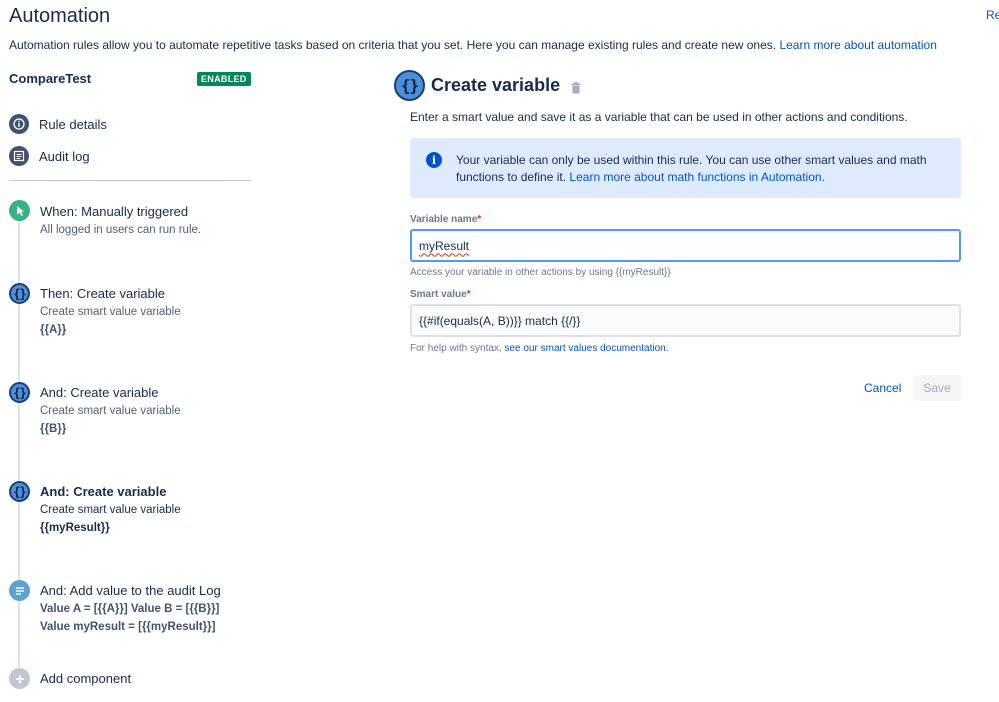  I want to click on sidebar-item-rule-details: Rule details, so click(58, 124).